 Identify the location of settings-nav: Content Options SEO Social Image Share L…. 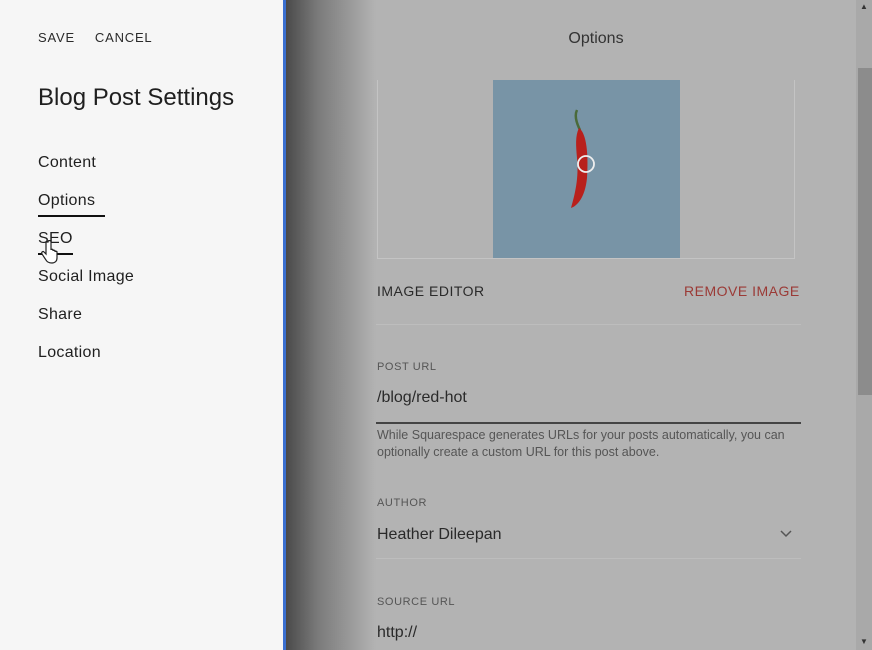
(86, 268).